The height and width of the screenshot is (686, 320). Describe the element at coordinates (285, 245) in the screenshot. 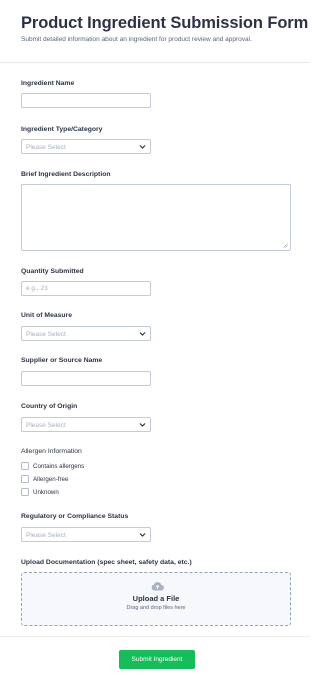

I see `resize-grip-icon` at that location.